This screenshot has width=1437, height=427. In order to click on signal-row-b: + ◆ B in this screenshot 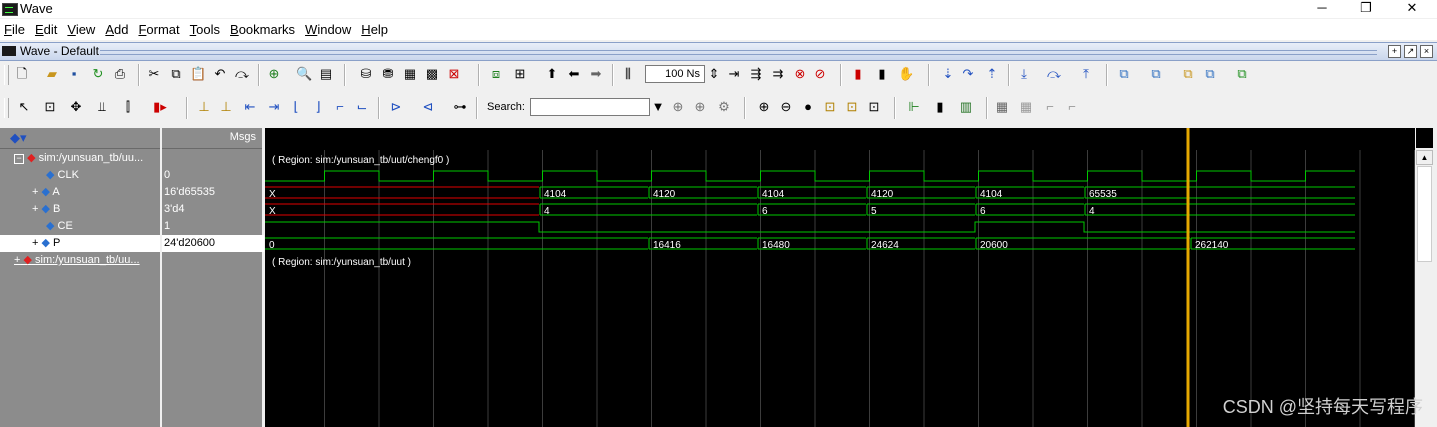, I will do `click(80, 209)`.